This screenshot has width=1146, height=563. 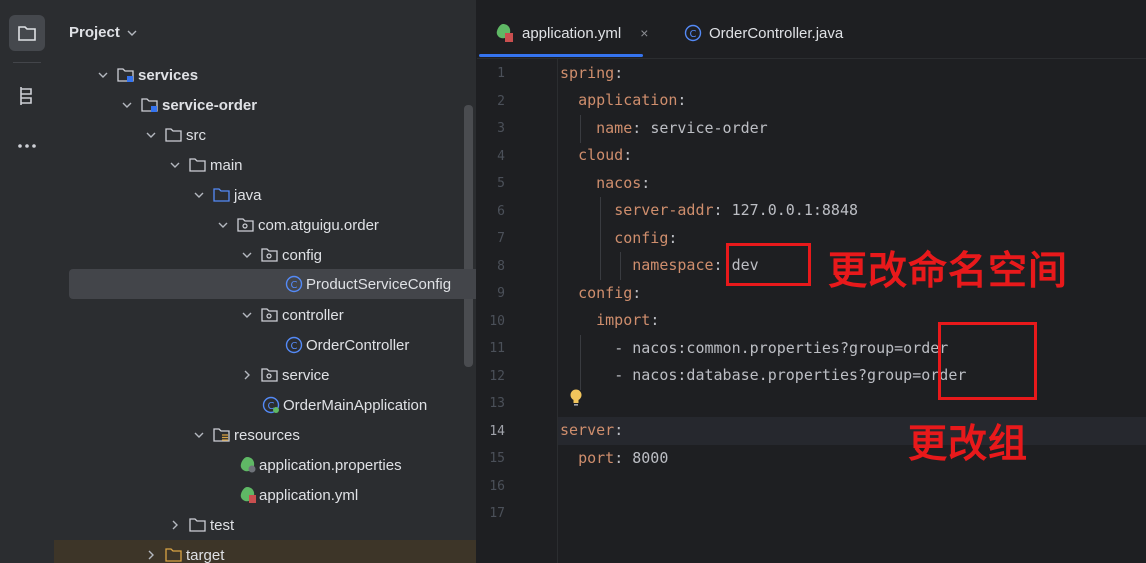 What do you see at coordinates (265, 551) in the screenshot?
I see `tree-item-target: target` at bounding box center [265, 551].